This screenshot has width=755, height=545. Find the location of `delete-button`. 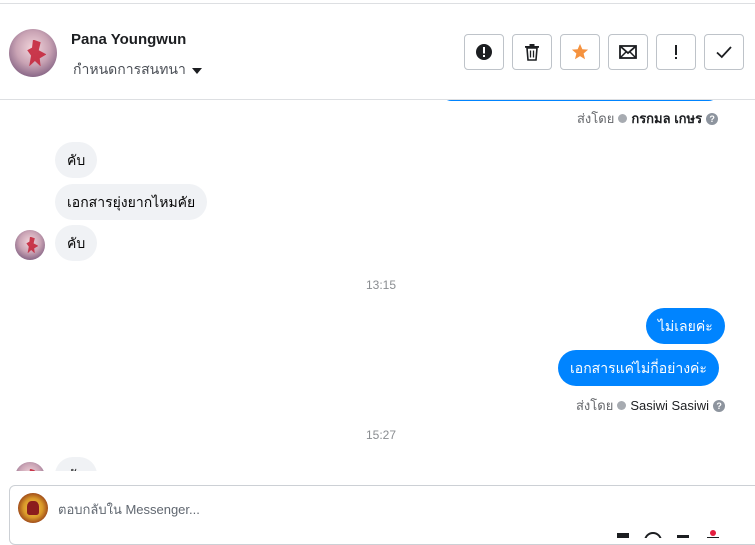

delete-button is located at coordinates (532, 52).